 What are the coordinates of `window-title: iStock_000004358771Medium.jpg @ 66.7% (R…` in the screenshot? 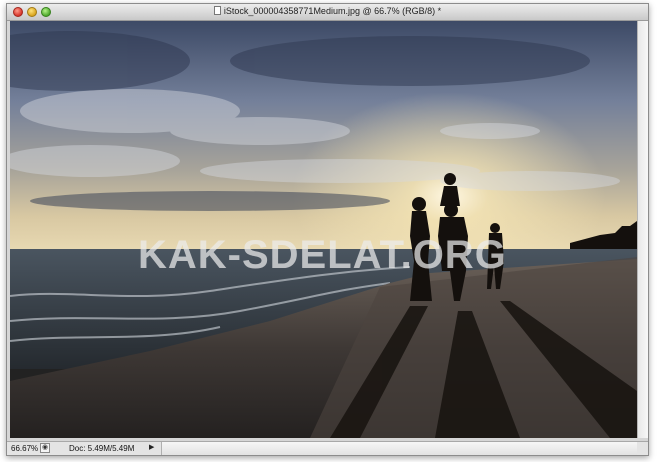 It's located at (327, 11).